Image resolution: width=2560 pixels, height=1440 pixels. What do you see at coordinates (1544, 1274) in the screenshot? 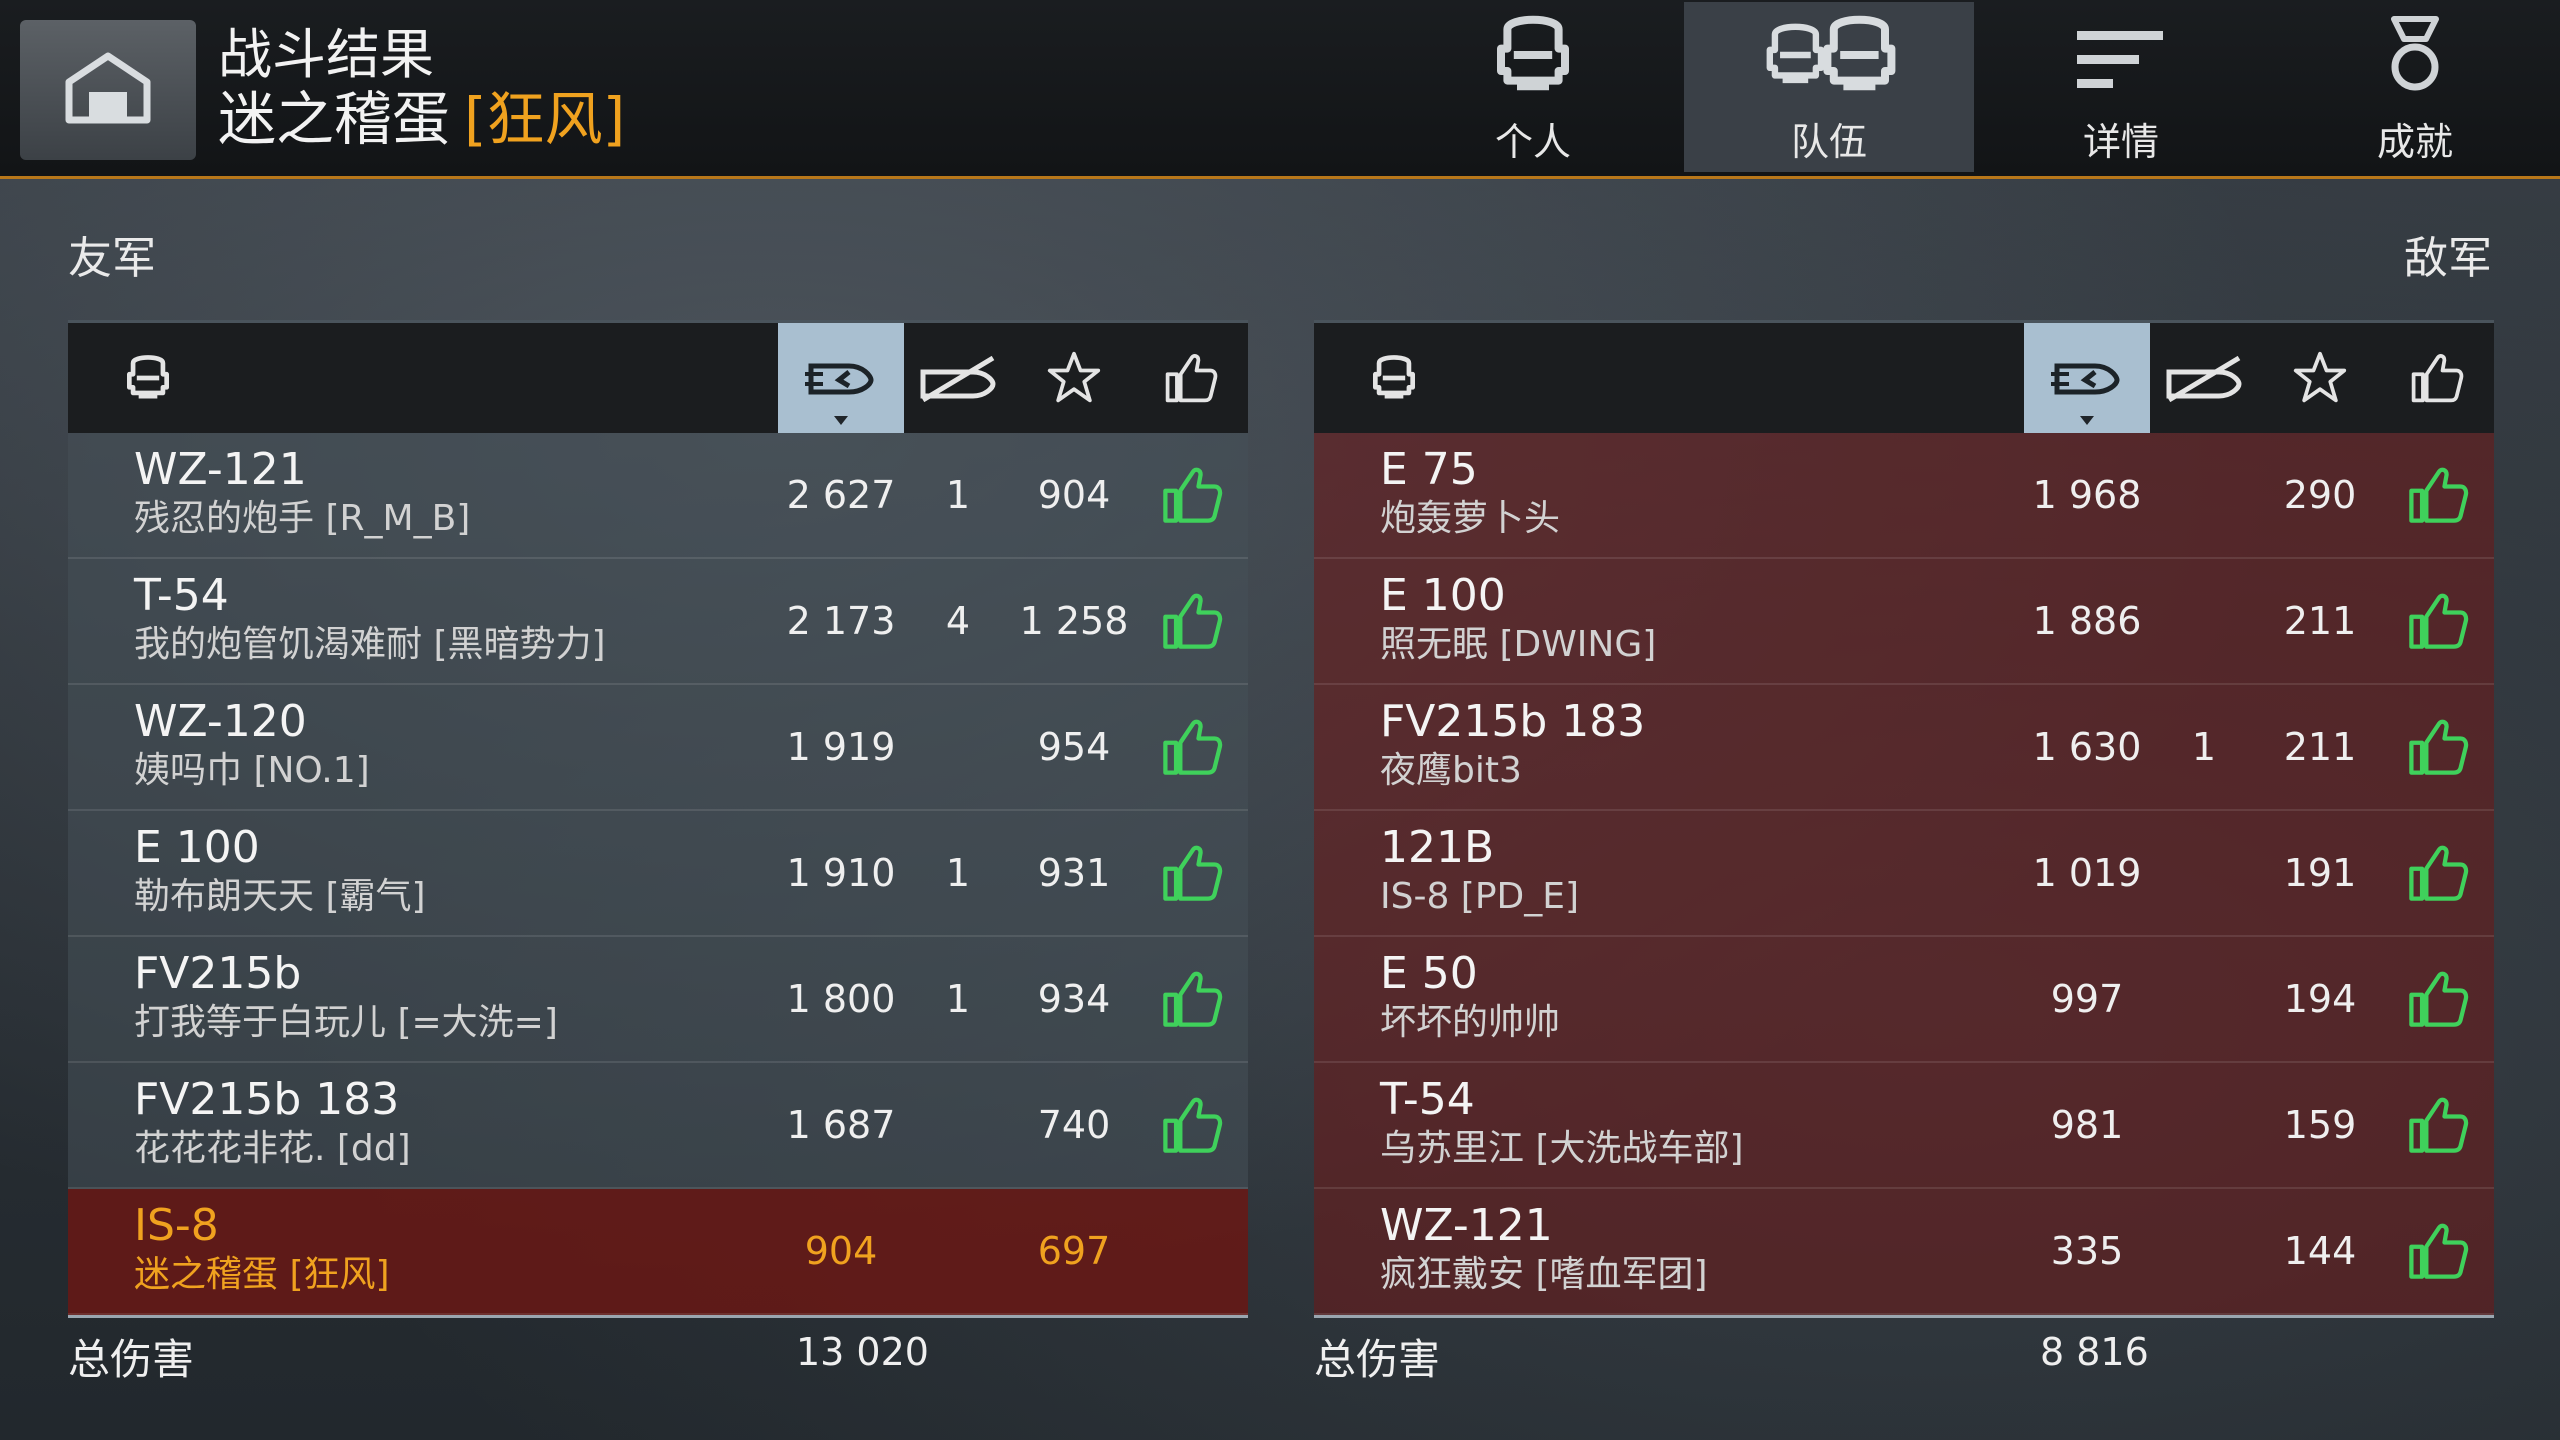
I see `player-name: 疯狂戴安 [嗜血军团]` at bounding box center [1544, 1274].